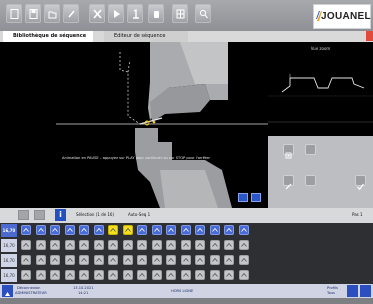 The width and height of the screenshot is (373, 304). Describe the element at coordinates (310, 149) in the screenshot. I see `view-option-2-button` at that location.